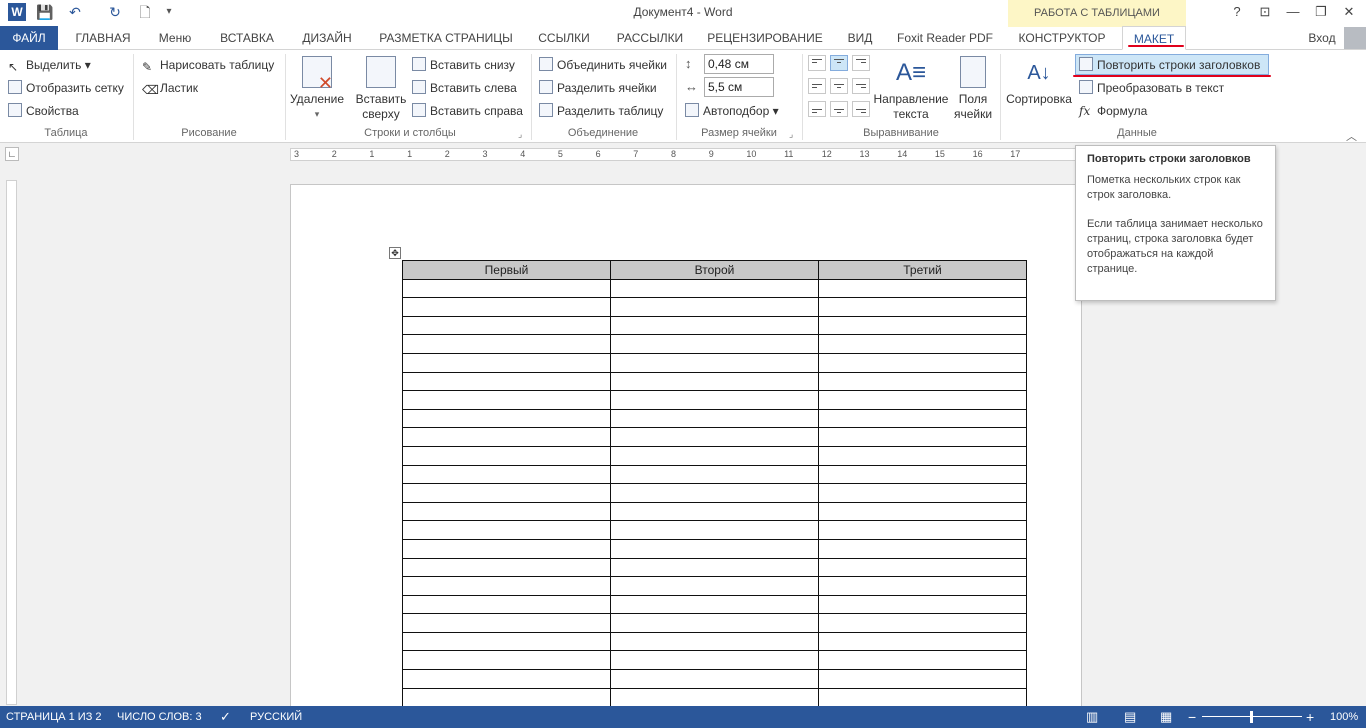  What do you see at coordinates (49, 65) in the screenshot?
I see `select-button: ↖ Выделить ▾` at bounding box center [49, 65].